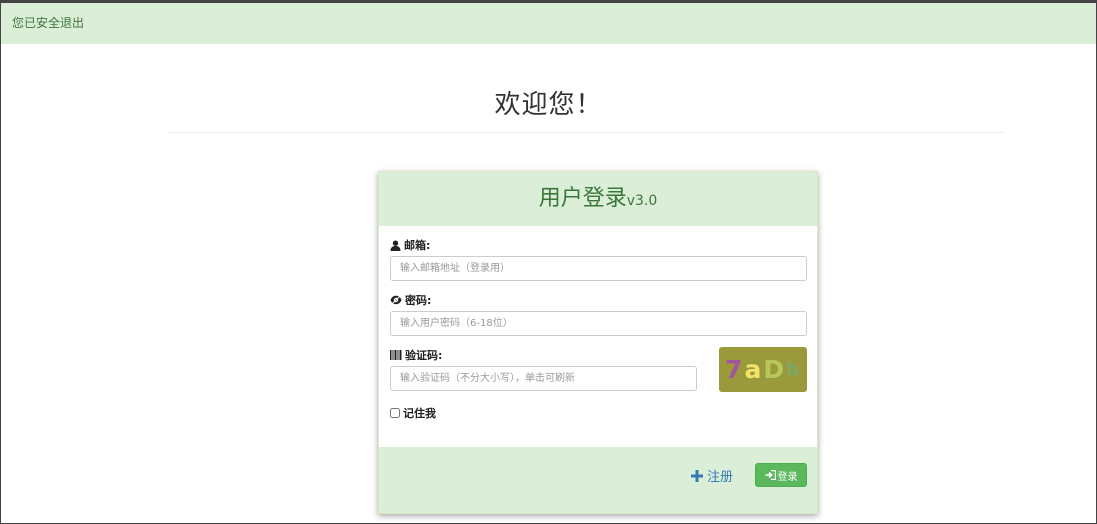  I want to click on email-label-text: 邮箱:, so click(417, 245).